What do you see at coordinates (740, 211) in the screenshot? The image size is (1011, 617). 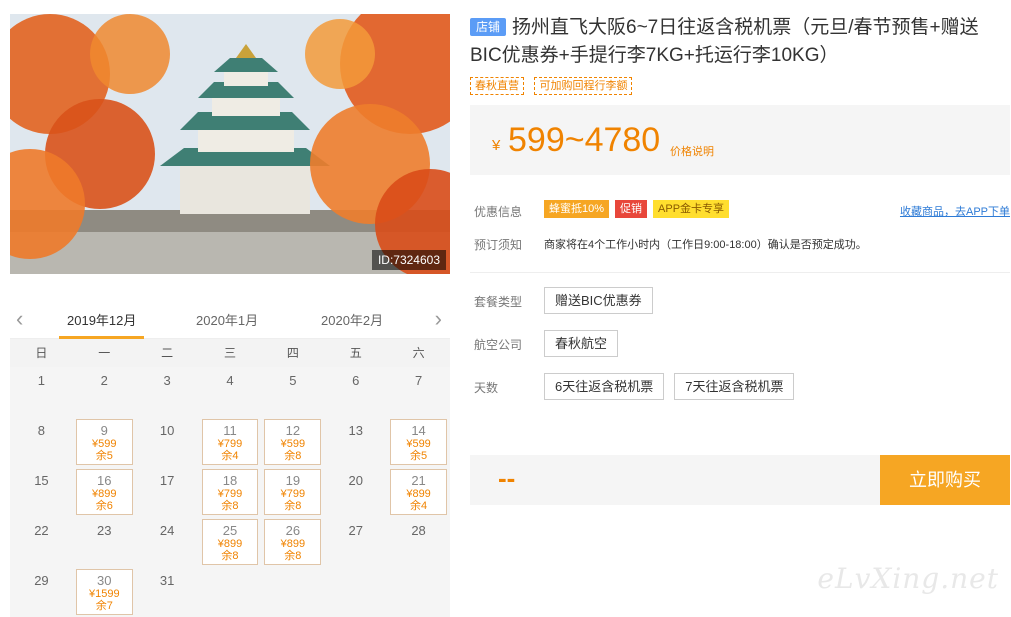 I see `promo-row: 优惠信息 蜂蜜抵10% 促销 APP金卡专享 收藏商品，去APP下单` at bounding box center [740, 211].